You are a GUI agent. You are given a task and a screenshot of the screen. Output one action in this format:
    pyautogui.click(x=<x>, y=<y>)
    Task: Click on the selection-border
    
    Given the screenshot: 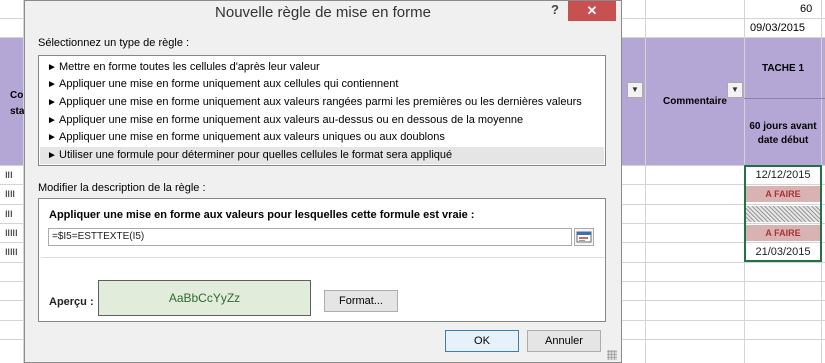 What is the action you would take?
    pyautogui.click(x=783, y=213)
    